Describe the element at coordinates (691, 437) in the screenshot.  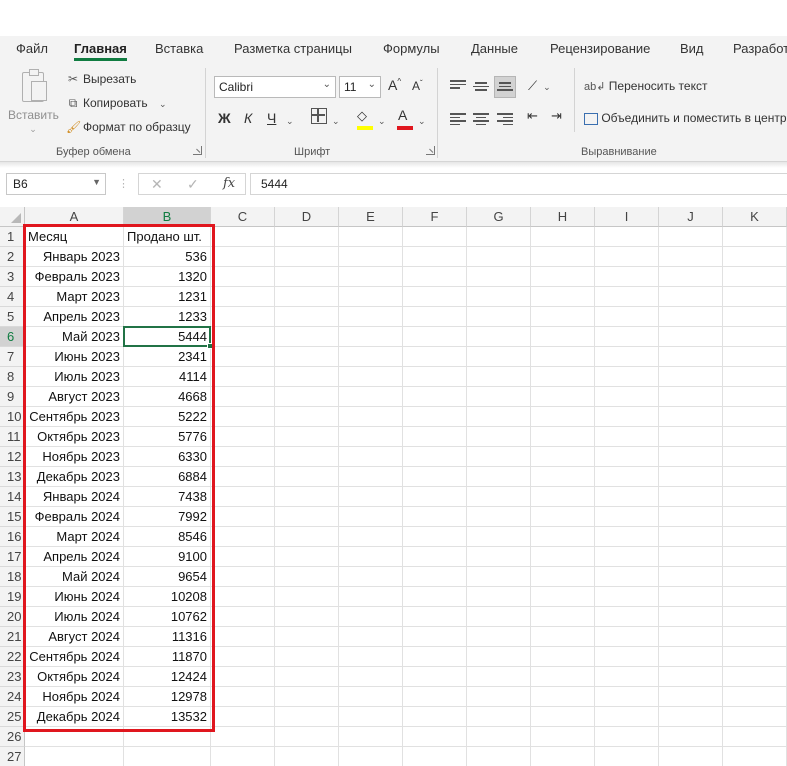
I see `cell-j11` at that location.